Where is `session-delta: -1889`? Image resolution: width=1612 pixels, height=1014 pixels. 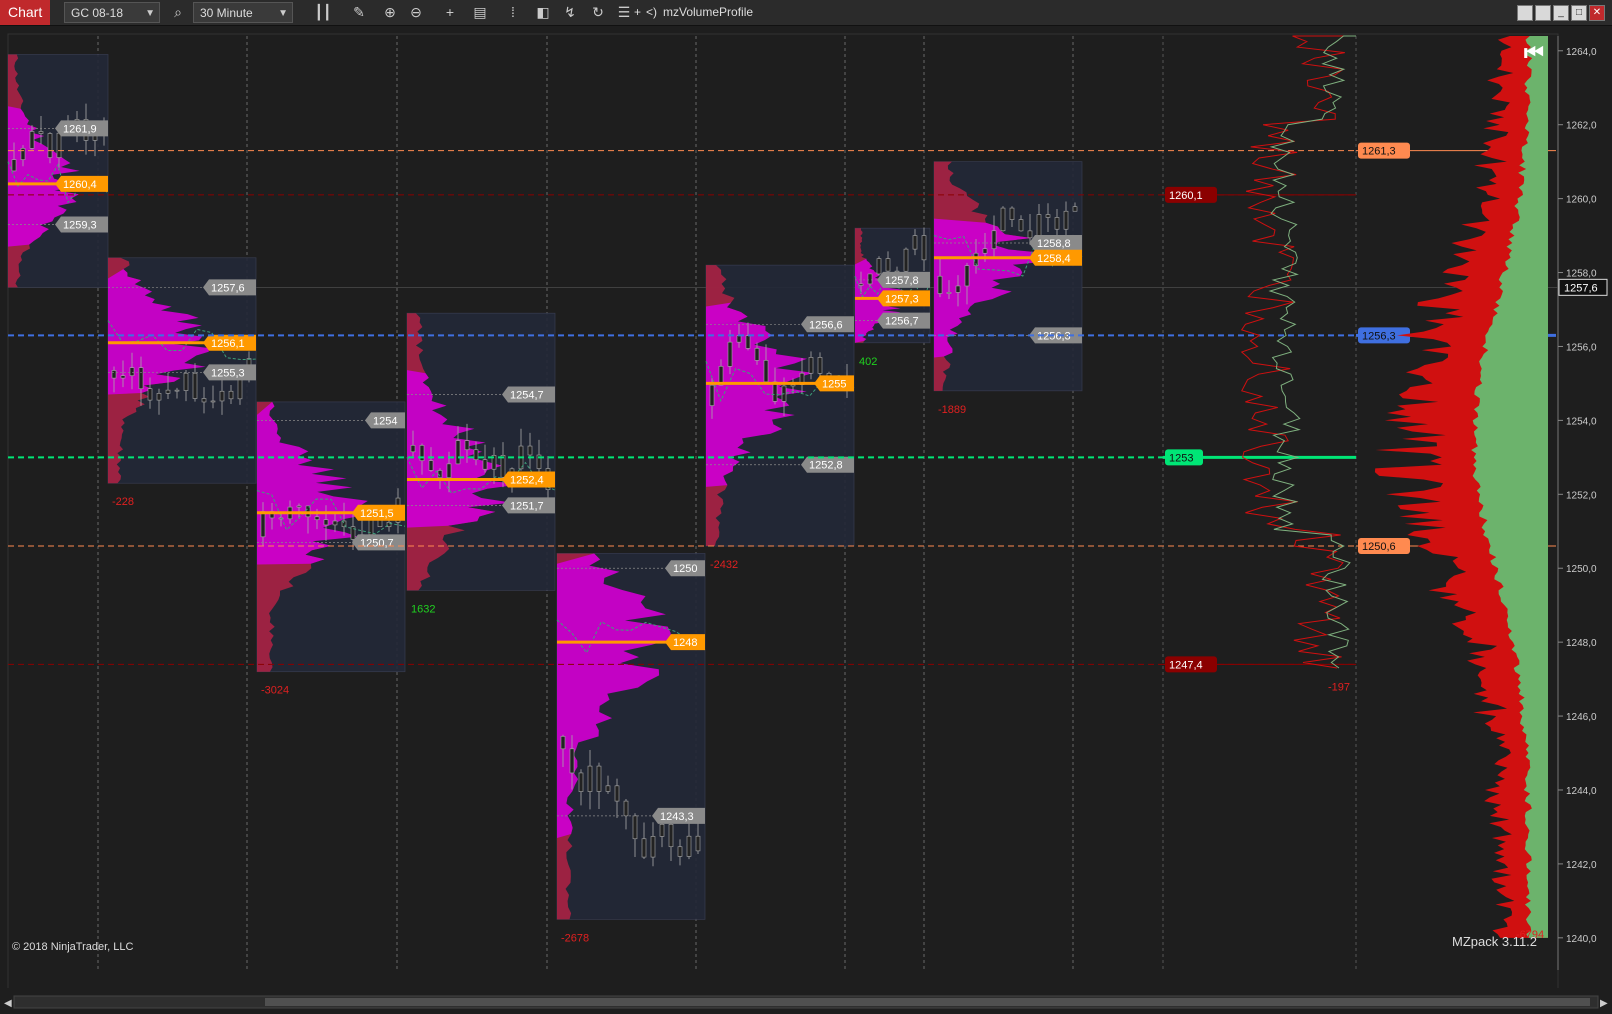 session-delta: -1889 is located at coordinates (952, 410).